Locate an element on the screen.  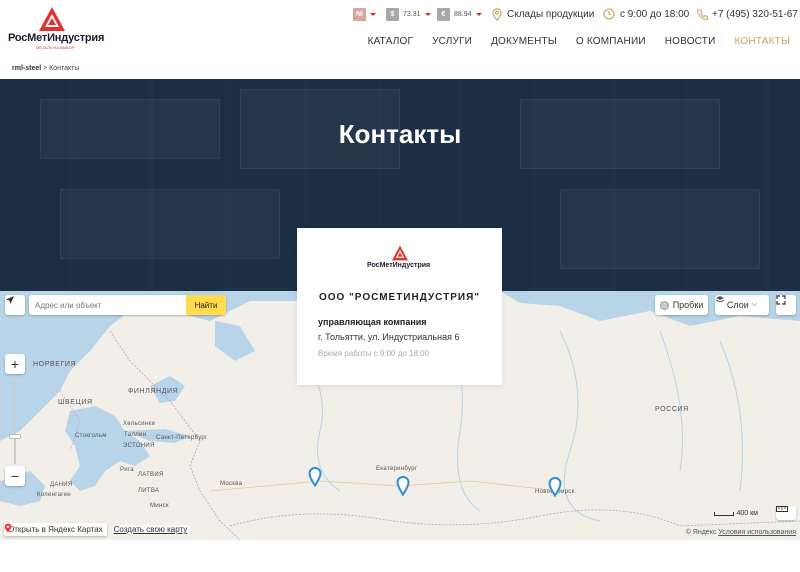
open-in-yandex-link: Открыть в Яндекс Картах is located at coordinates (55, 529).